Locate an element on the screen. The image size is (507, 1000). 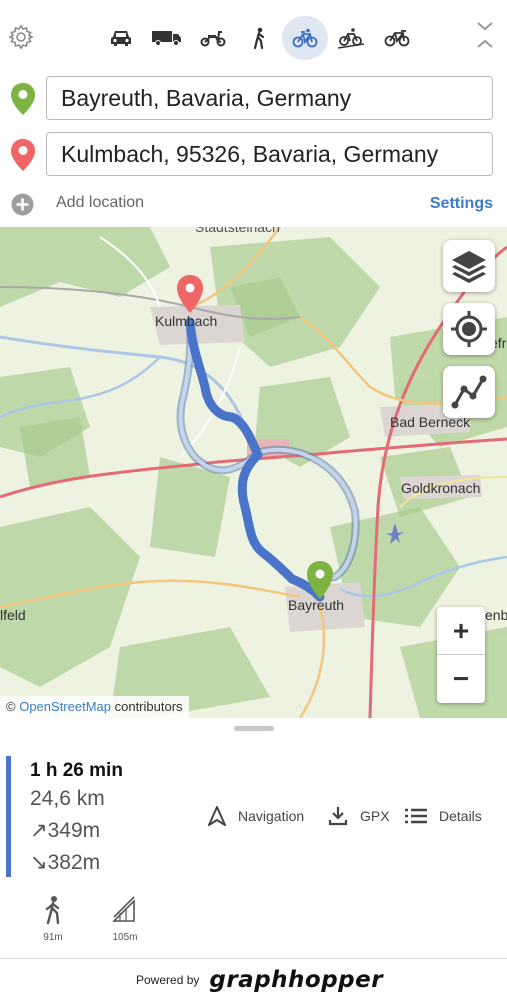
segment-pedestrian: 91m is located at coordinates (53, 919).